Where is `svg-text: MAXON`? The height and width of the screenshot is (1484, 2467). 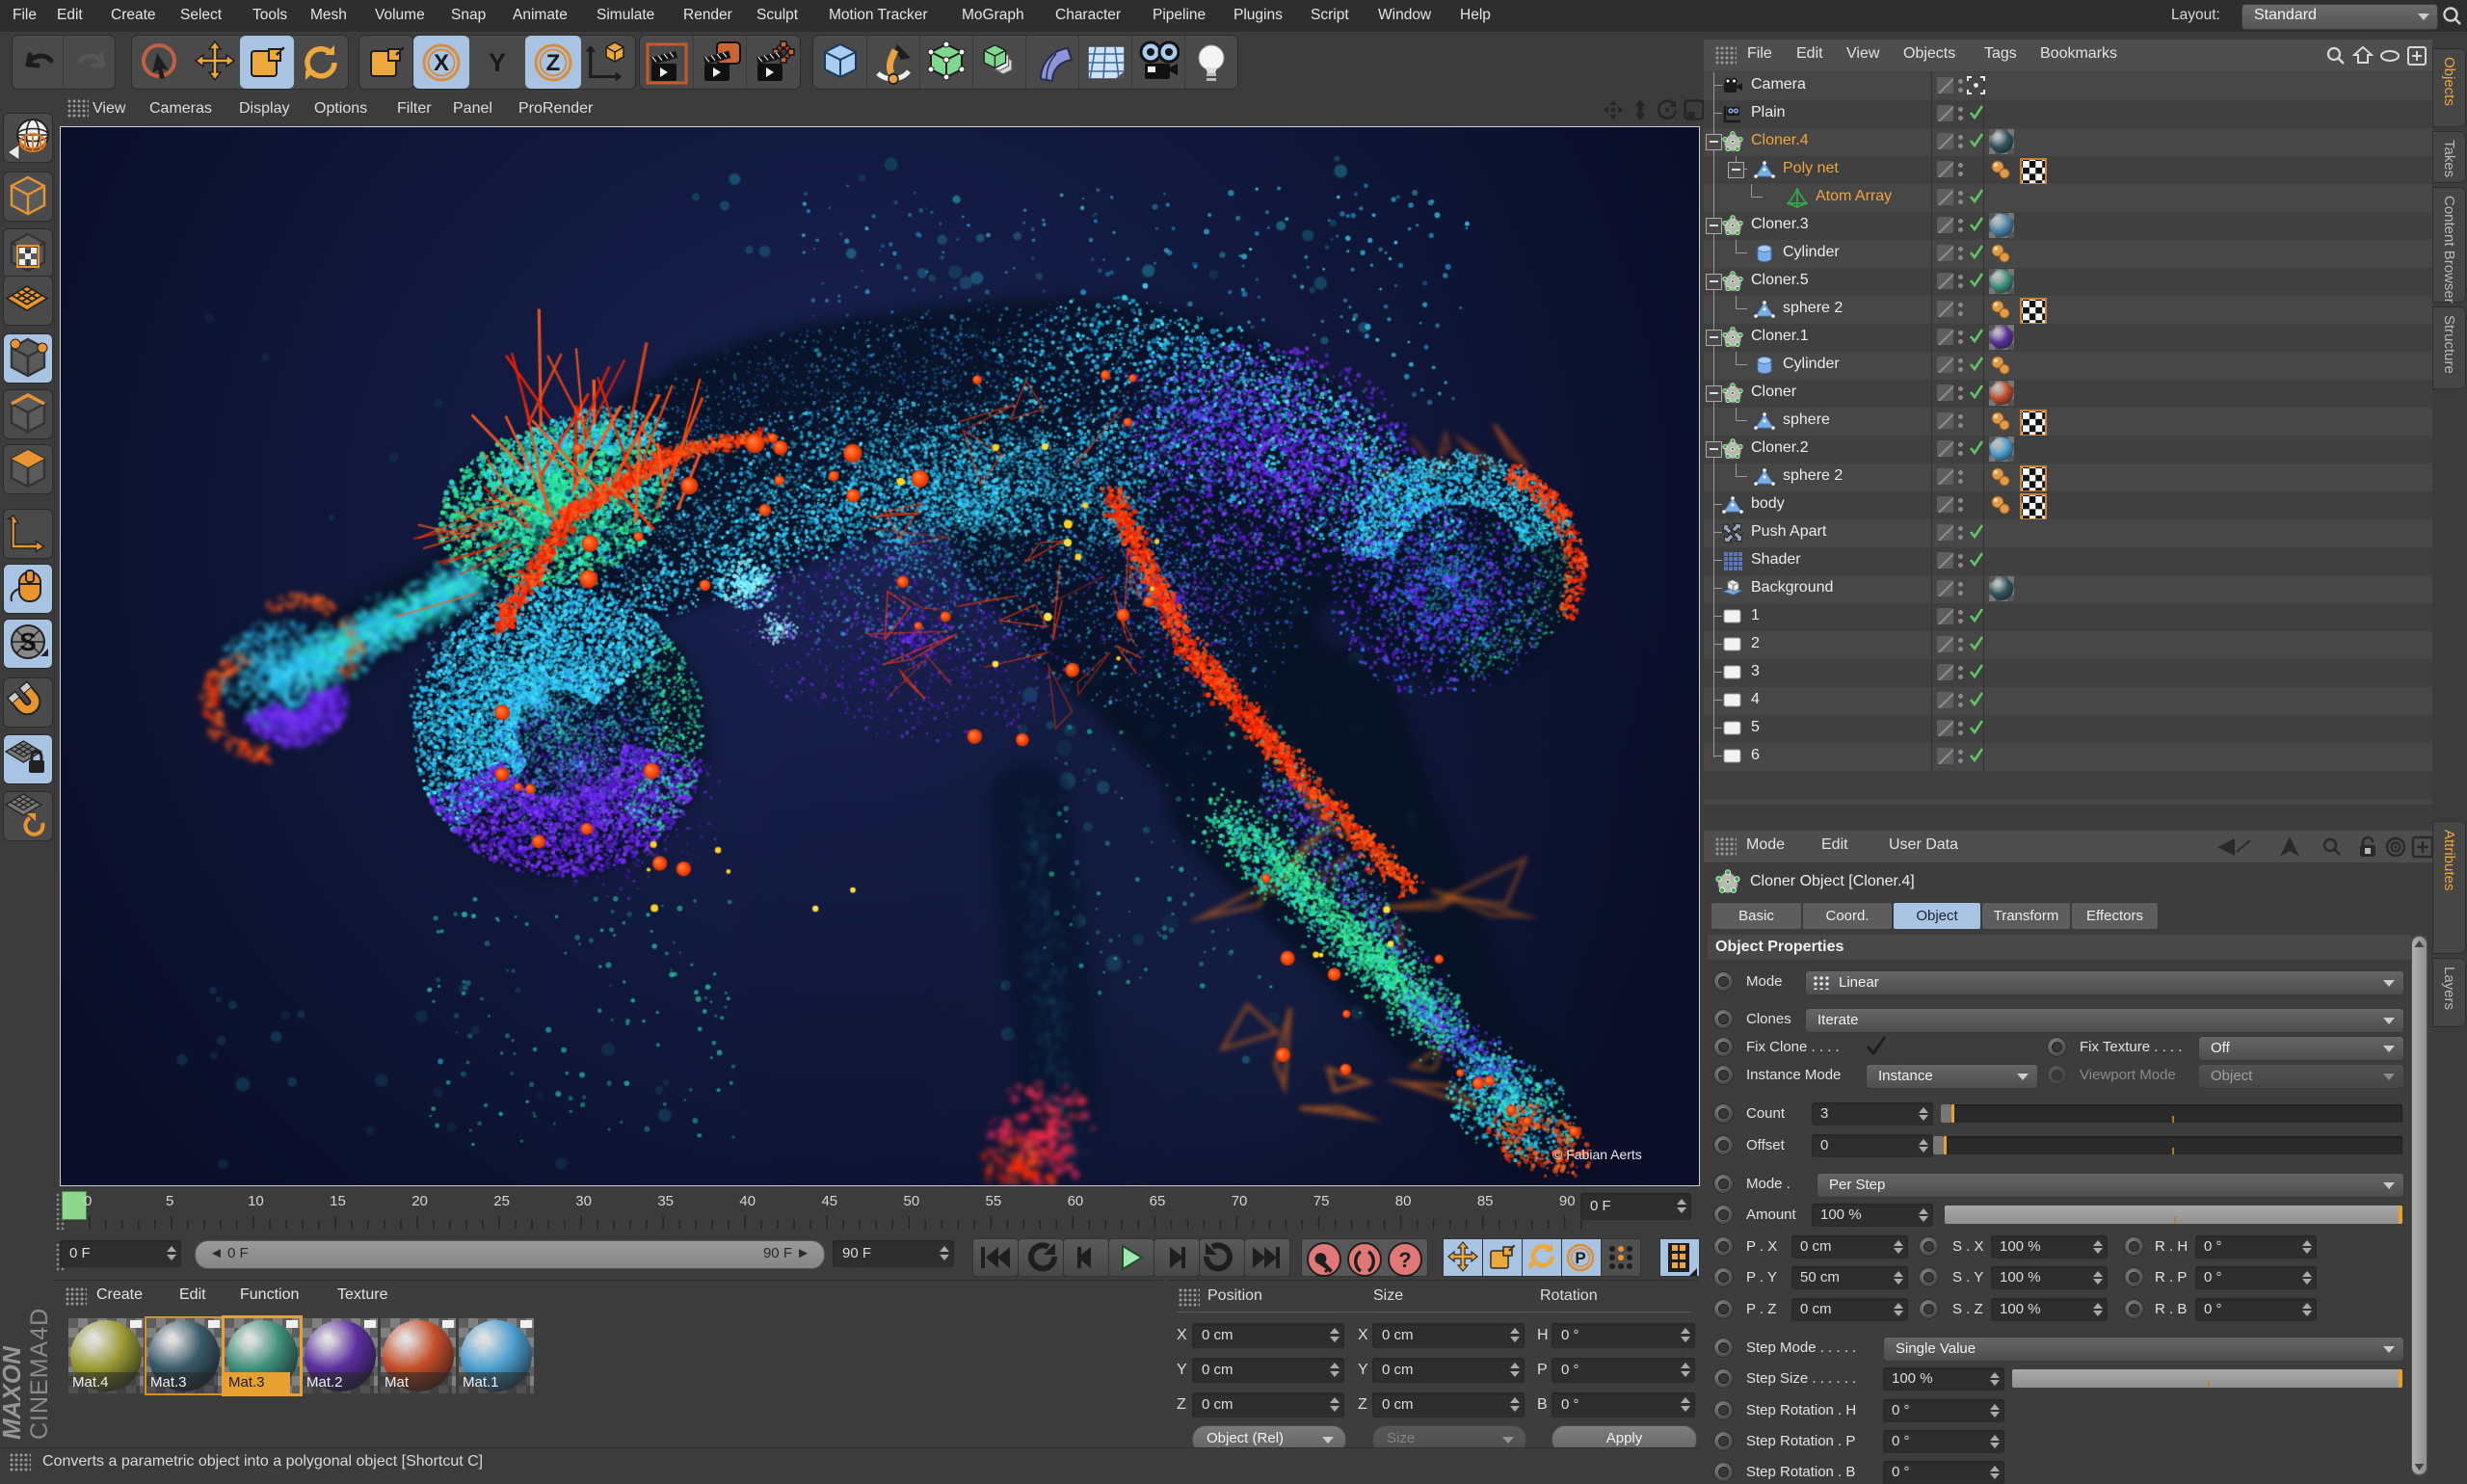
svg-text: MAXON is located at coordinates (14, 1392).